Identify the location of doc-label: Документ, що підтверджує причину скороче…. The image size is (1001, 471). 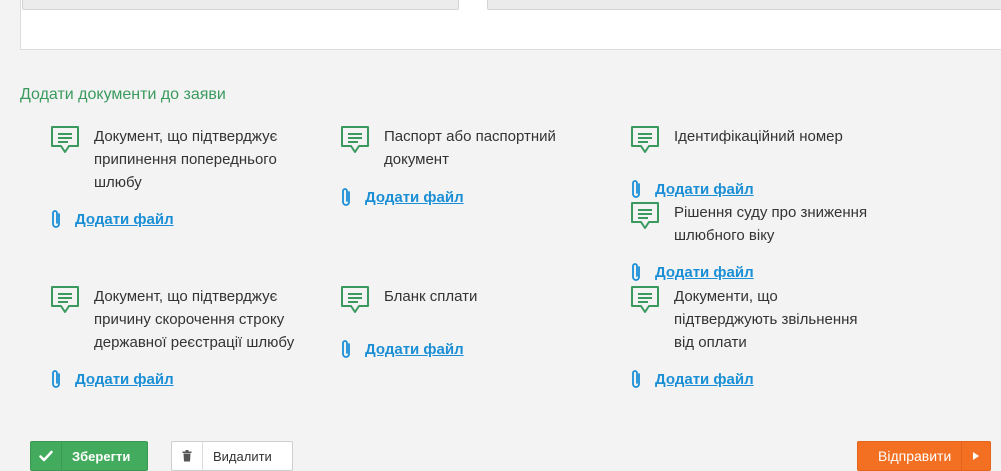
(194, 319).